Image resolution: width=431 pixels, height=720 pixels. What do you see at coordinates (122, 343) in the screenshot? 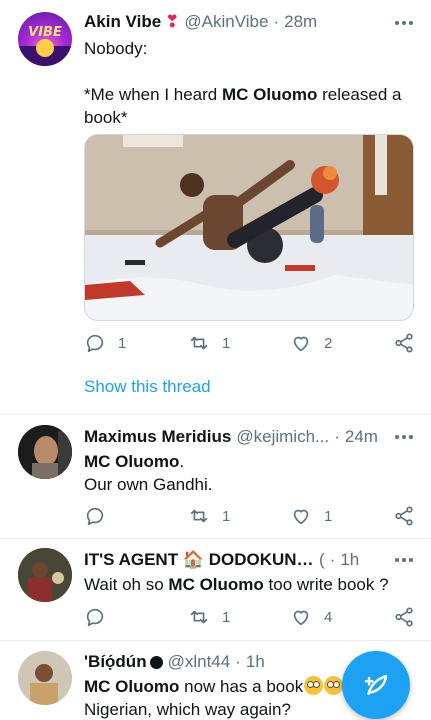
I see `reply-count: 1` at bounding box center [122, 343].